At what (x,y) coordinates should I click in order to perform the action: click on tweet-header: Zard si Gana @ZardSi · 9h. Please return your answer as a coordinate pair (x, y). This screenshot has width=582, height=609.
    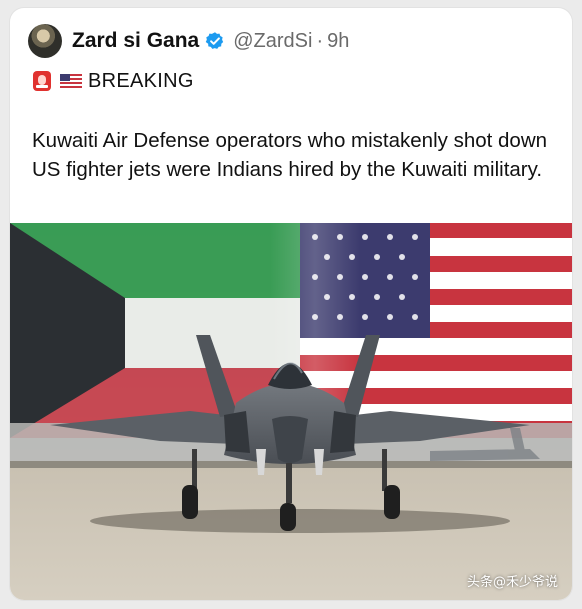
    Looking at the image, I should click on (188, 41).